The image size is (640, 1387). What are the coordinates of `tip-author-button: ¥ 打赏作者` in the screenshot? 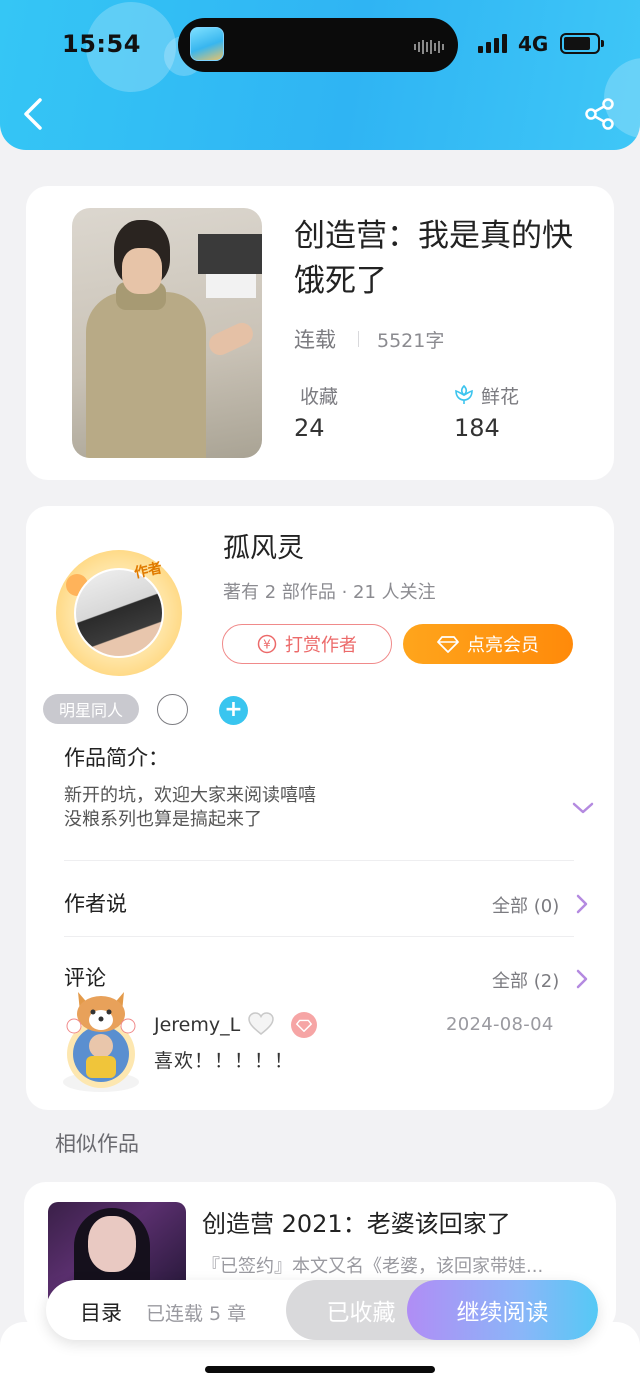 It's located at (307, 644).